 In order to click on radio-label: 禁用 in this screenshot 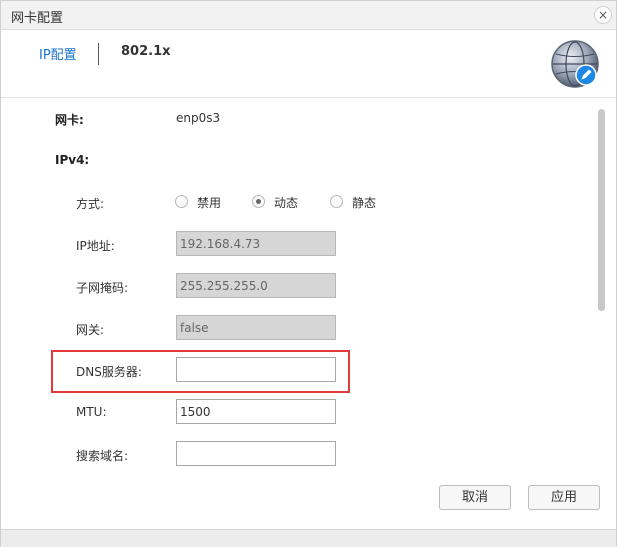, I will do `click(209, 203)`.